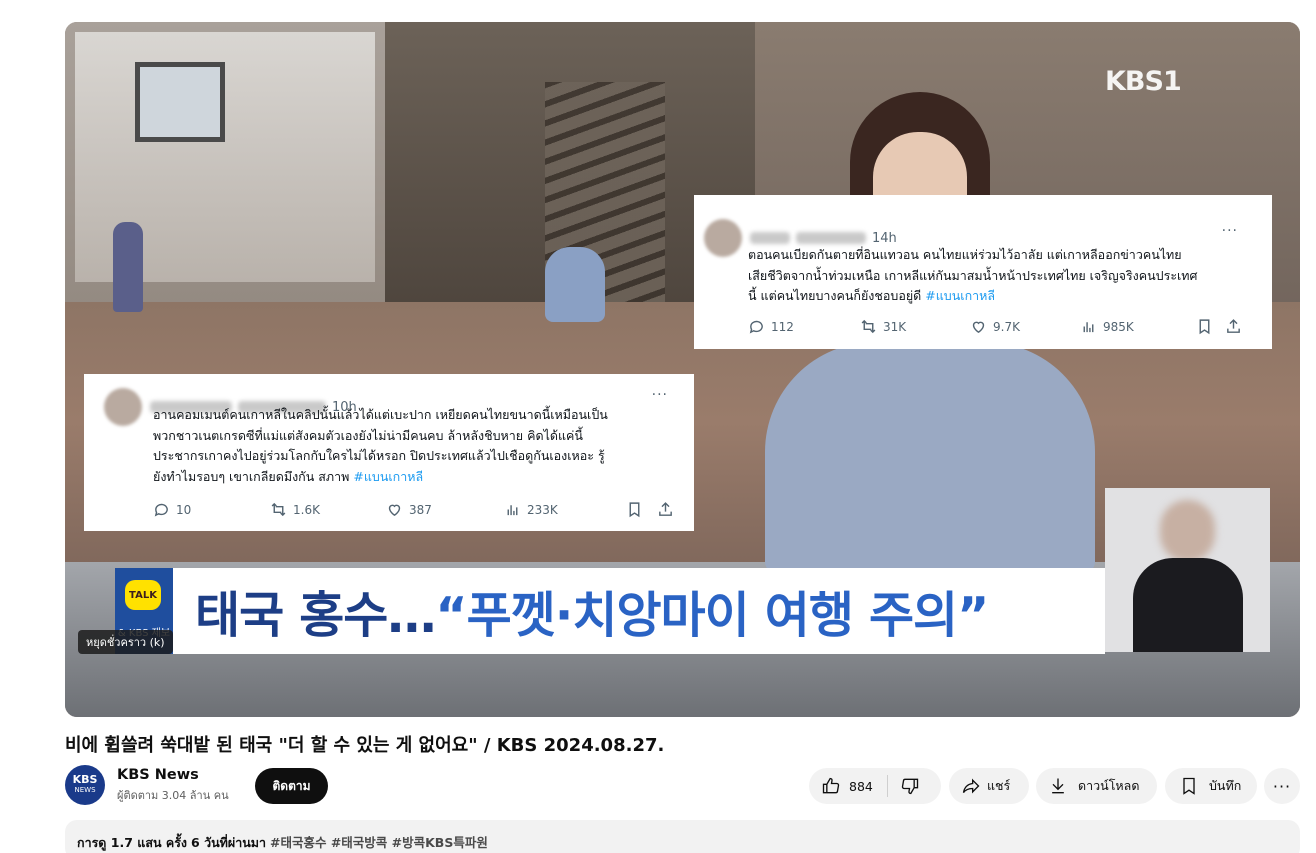 This screenshot has height=853, width=1316. I want to click on channel-info: KBS NEWS KBS News ผู้ติดตาม 3.04 ล้าน คน, so click(147, 785).